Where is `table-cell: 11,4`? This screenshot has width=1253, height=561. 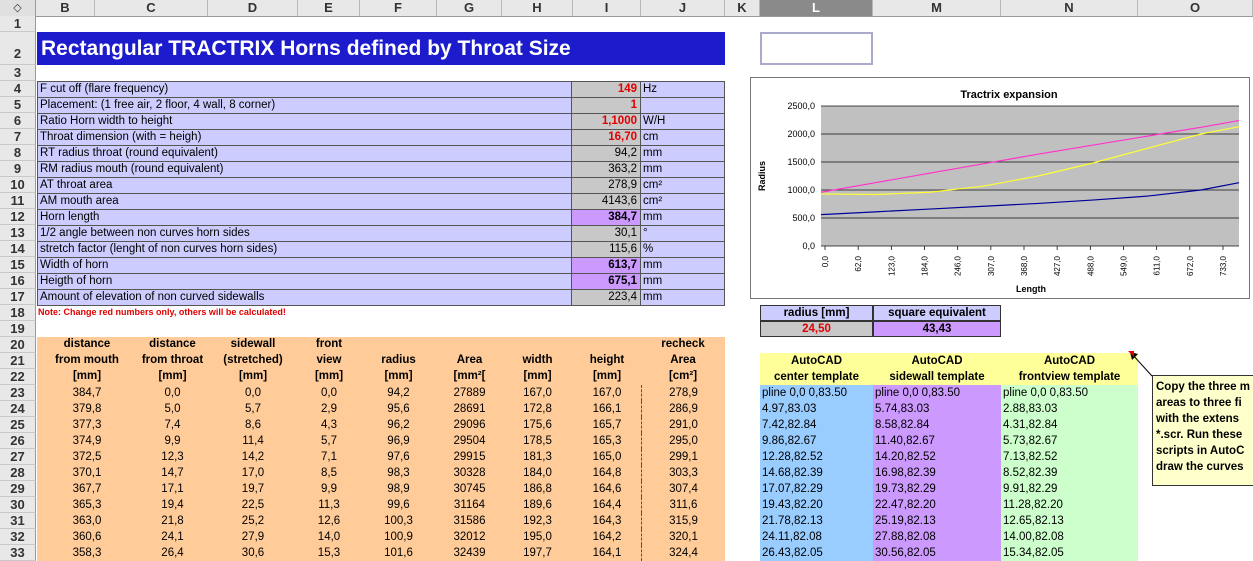 table-cell: 11,4 is located at coordinates (253, 441).